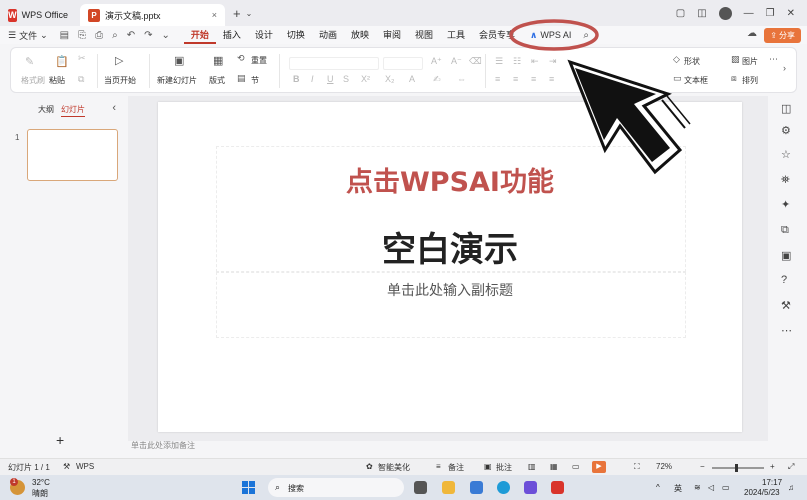  Describe the element at coordinates (702, 466) in the screenshot. I see `zoom-out-icon: −` at that location.